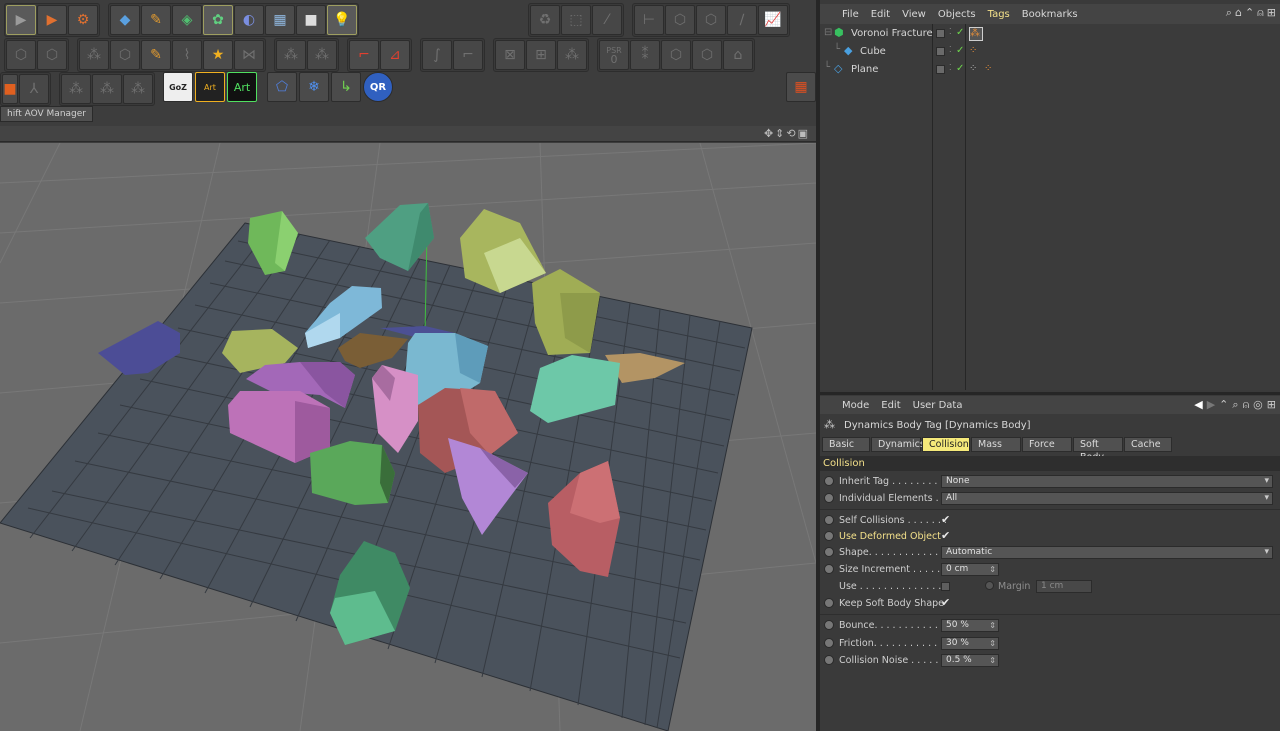  Describe the element at coordinates (545, 20) in the screenshot. I see `recycle-icon: ♻` at that location.